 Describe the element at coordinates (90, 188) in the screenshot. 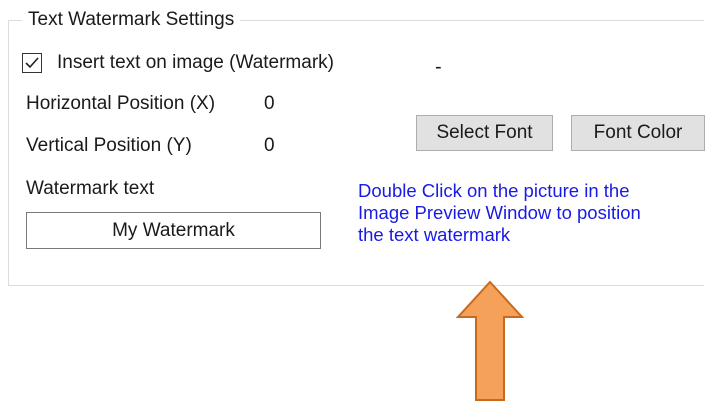

I see `watermark-text-label: Watermark text` at that location.